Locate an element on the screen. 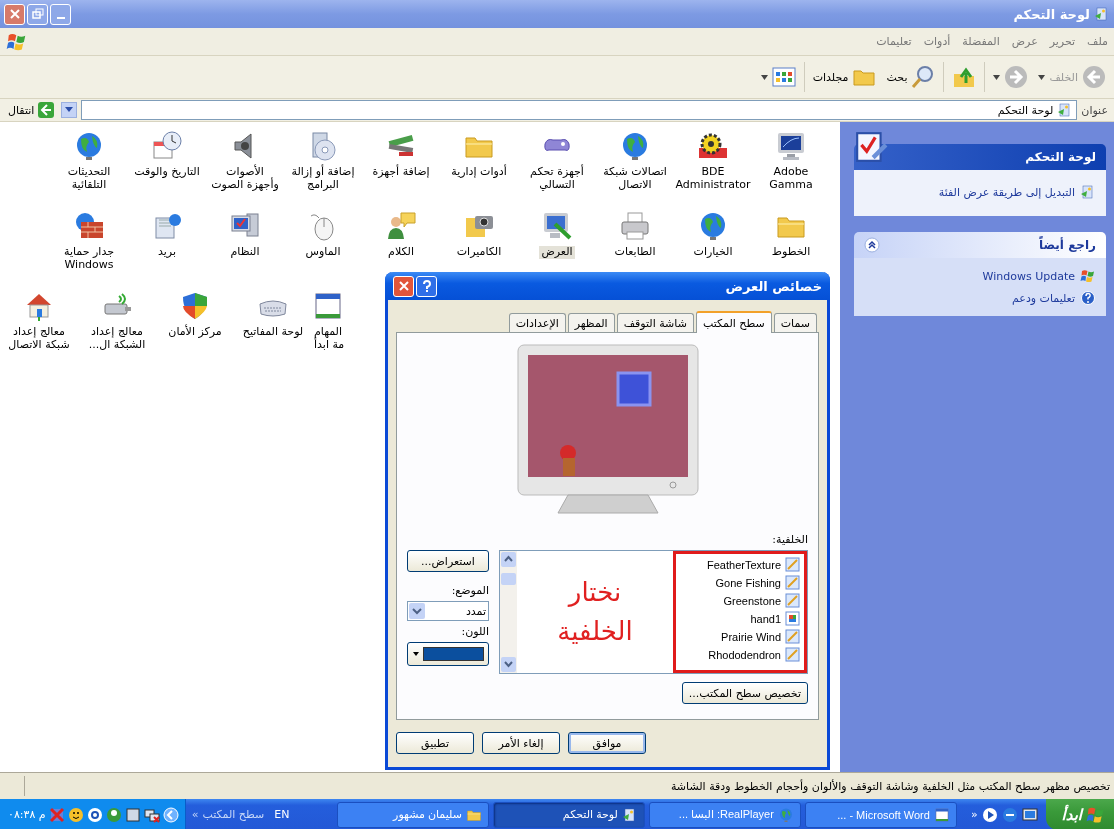 The width and height of the screenshot is (1114, 829). applet-label: أدوات إدارية is located at coordinates (479, 172).